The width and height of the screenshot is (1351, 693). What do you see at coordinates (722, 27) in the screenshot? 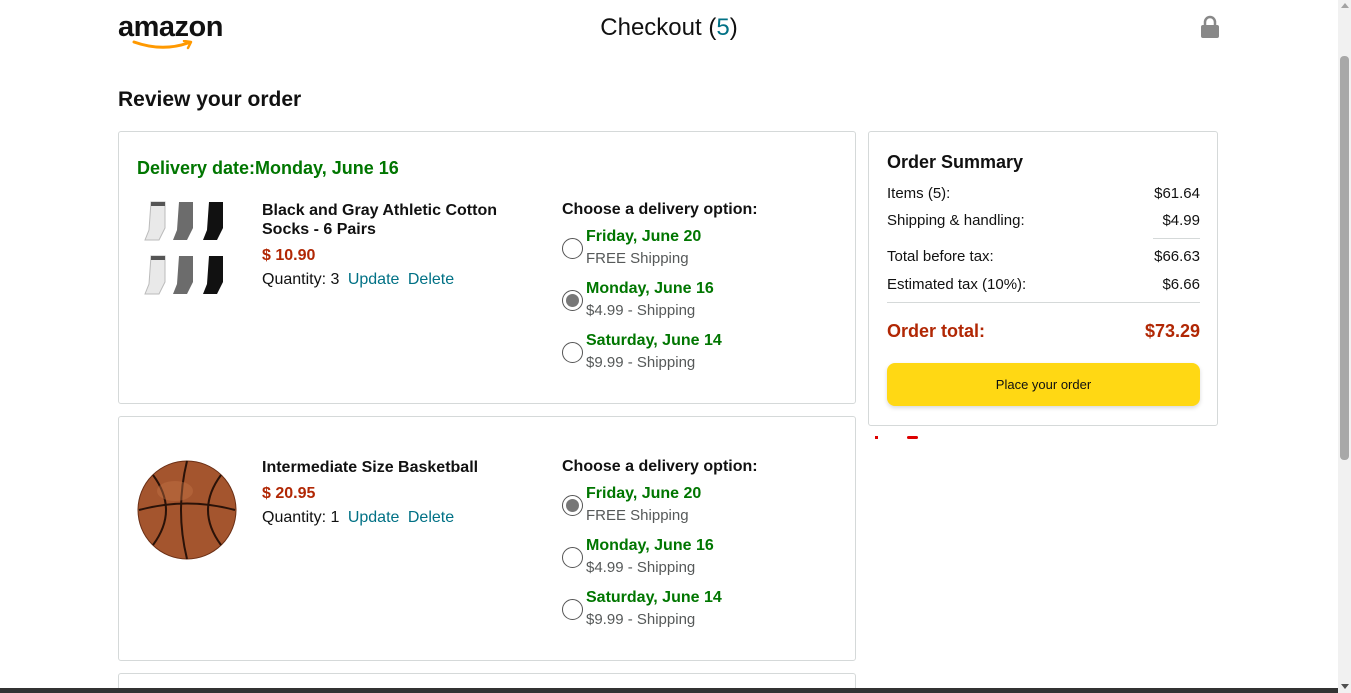
I see `checkout-count: 5` at bounding box center [722, 27].